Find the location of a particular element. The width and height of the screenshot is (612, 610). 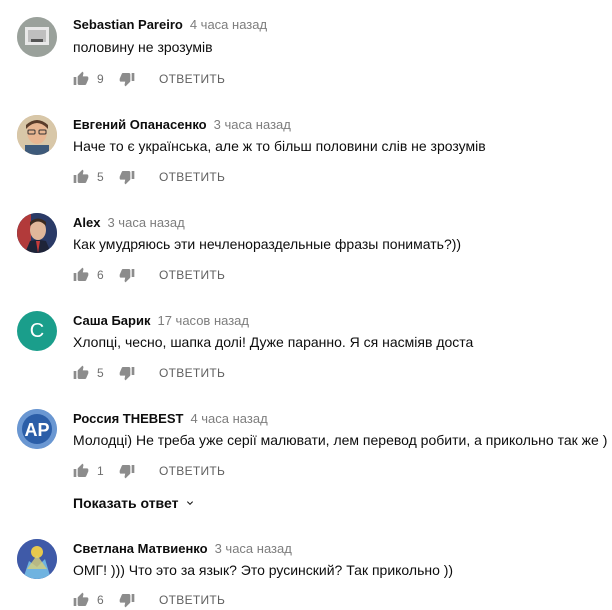

timestamp: 17 часов назад is located at coordinates (203, 320).